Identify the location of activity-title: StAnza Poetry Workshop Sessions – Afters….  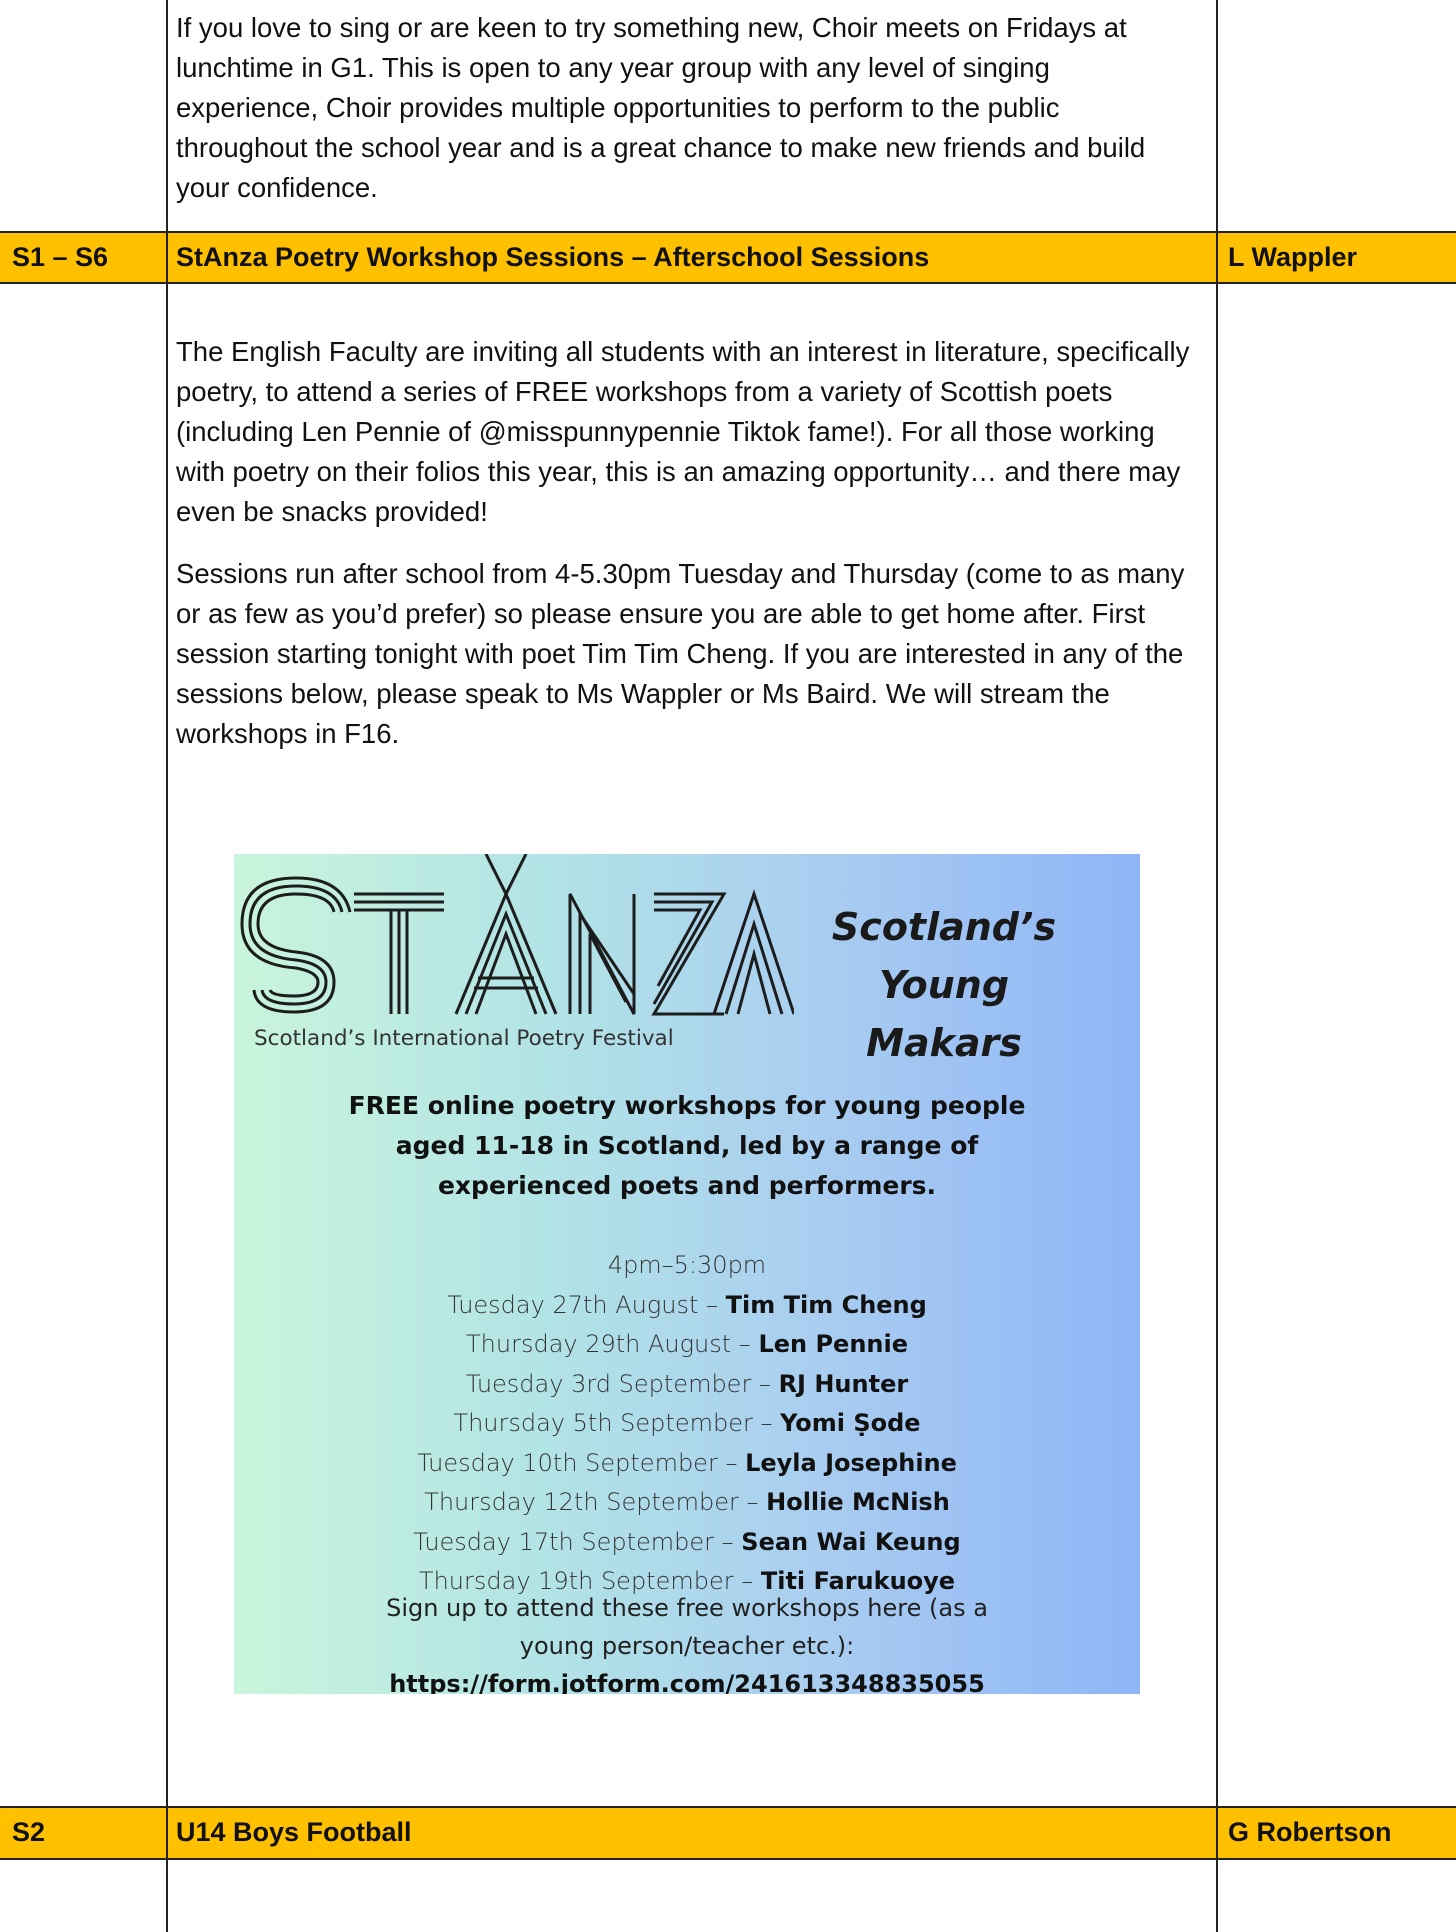
(553, 257).